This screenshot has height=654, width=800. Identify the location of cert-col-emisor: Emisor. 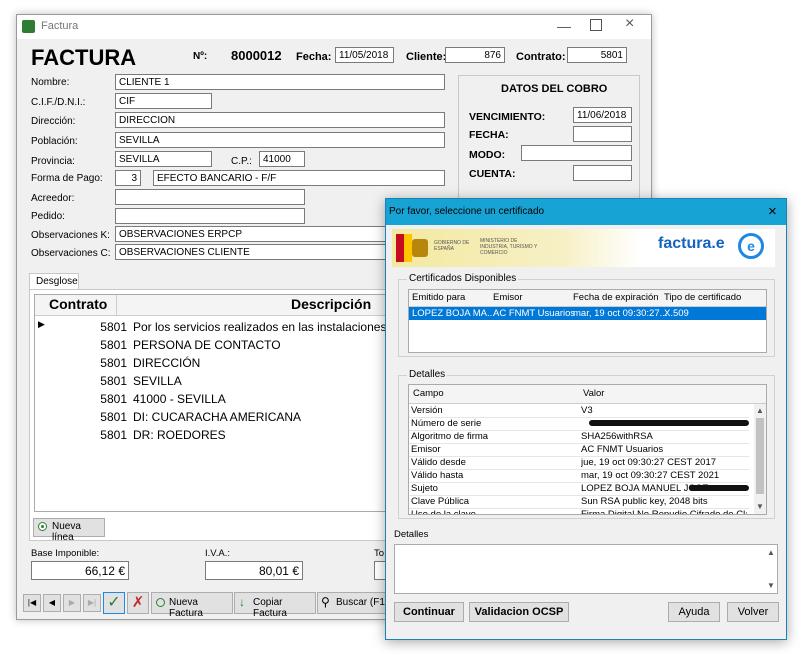
(508, 298).